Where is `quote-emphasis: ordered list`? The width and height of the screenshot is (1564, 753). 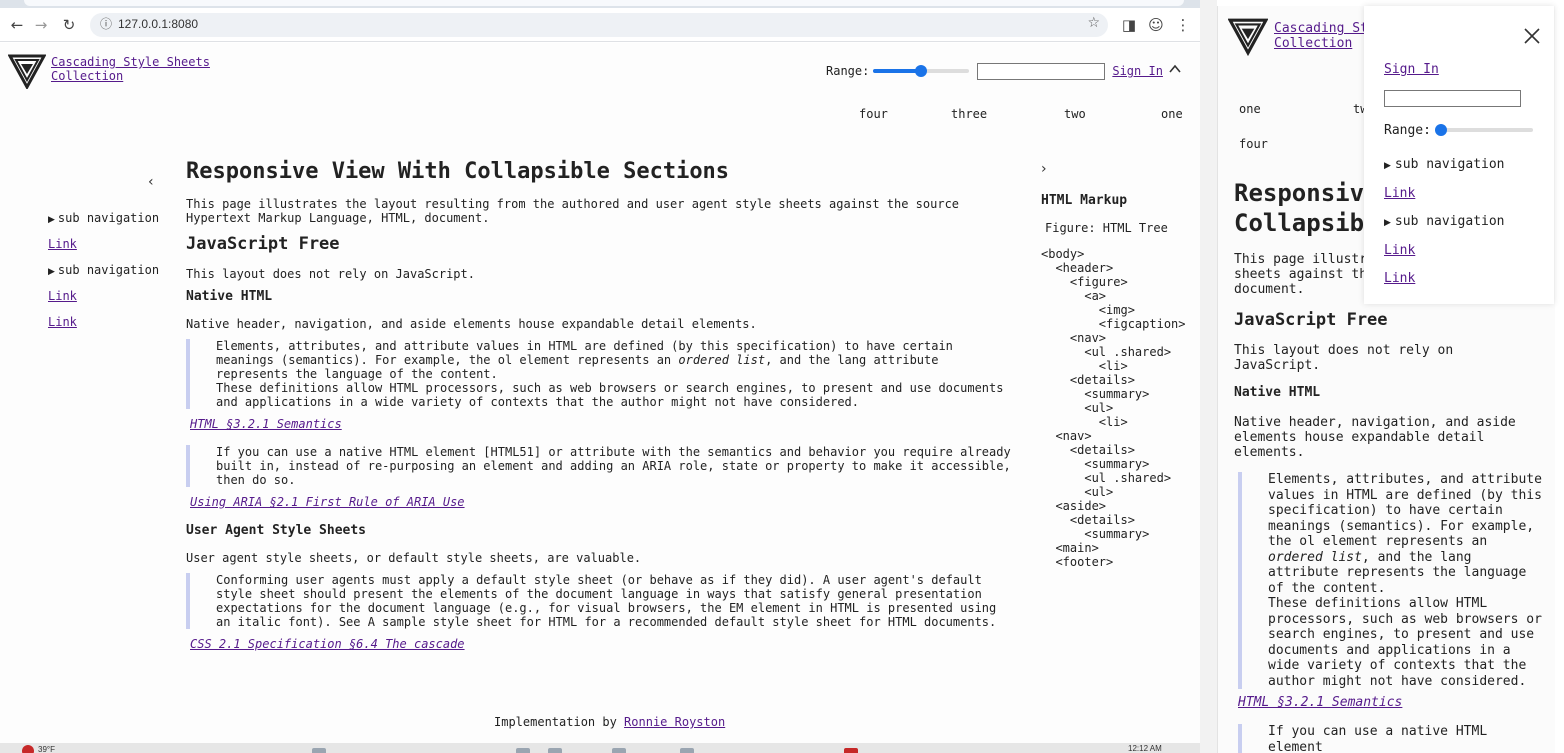
quote-emphasis: ordered list is located at coordinates (1315, 557).